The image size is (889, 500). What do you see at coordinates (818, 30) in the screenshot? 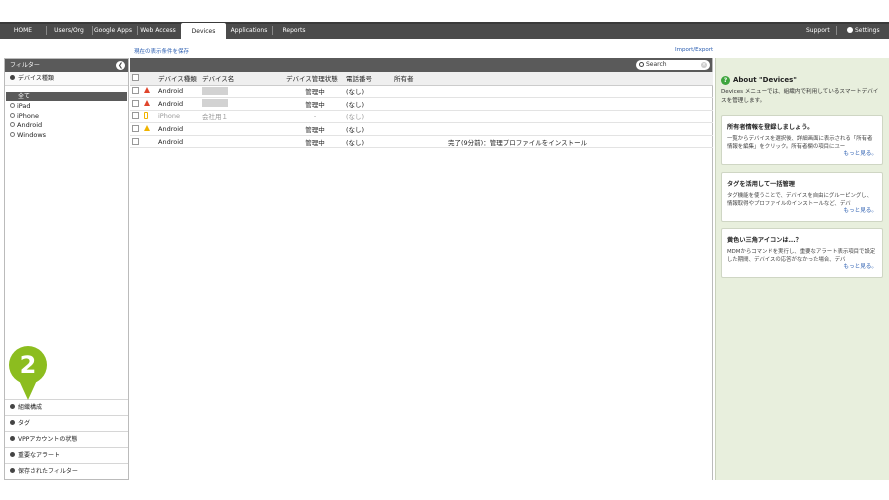
I see `support-link: Support` at bounding box center [818, 30].